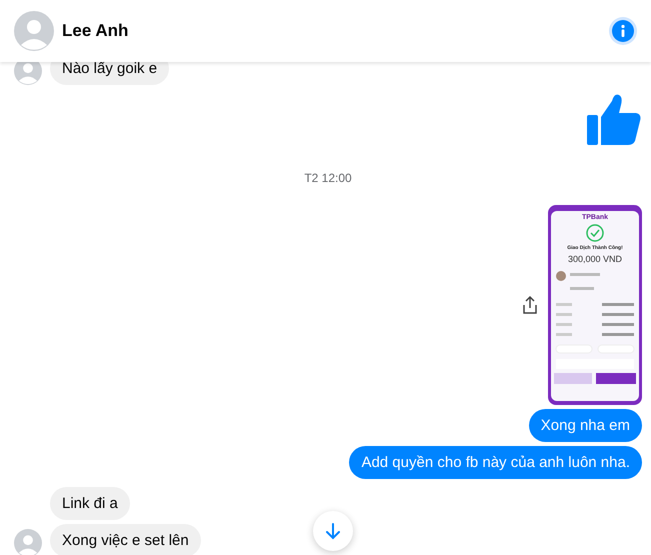 The image size is (651, 555). What do you see at coordinates (495, 462) in the screenshot?
I see `message-bubble: Add quyền cho fb này của anh luôn nha.` at bounding box center [495, 462].